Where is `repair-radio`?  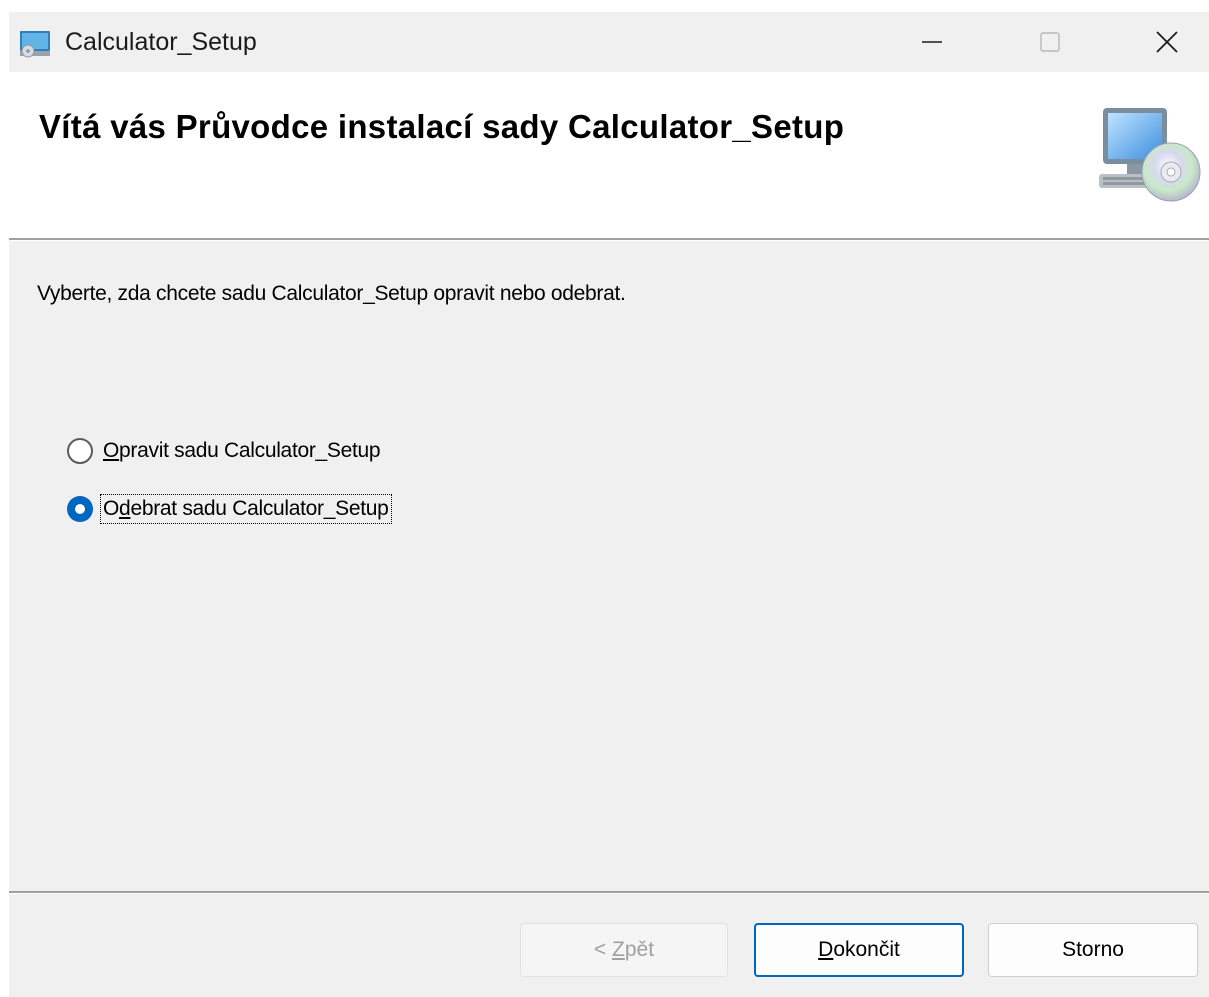
repair-radio is located at coordinates (80, 451).